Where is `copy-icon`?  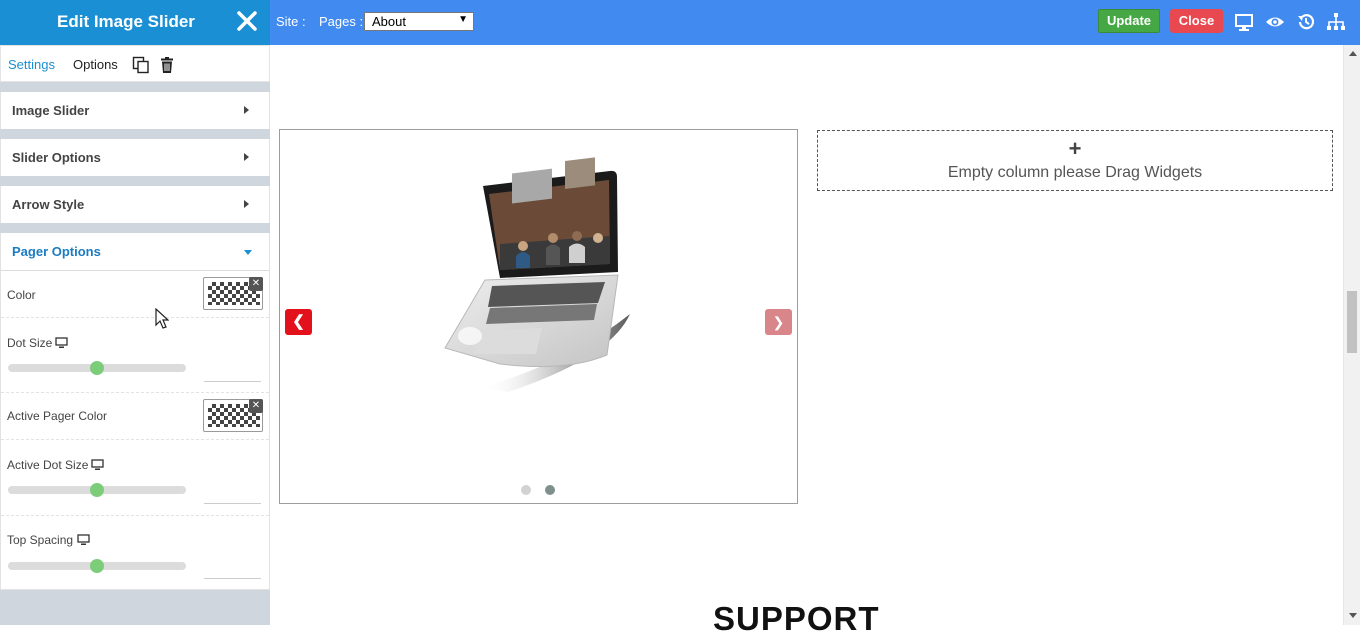 copy-icon is located at coordinates (141, 65).